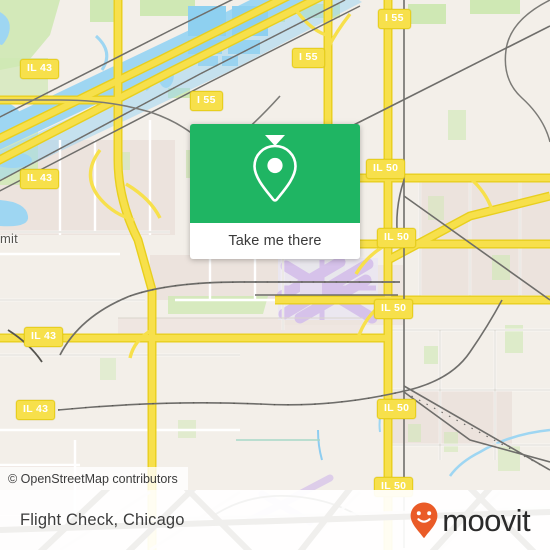  I want to click on osm-attribution-text: © OpenStreetMap contributors, so click(93, 478).